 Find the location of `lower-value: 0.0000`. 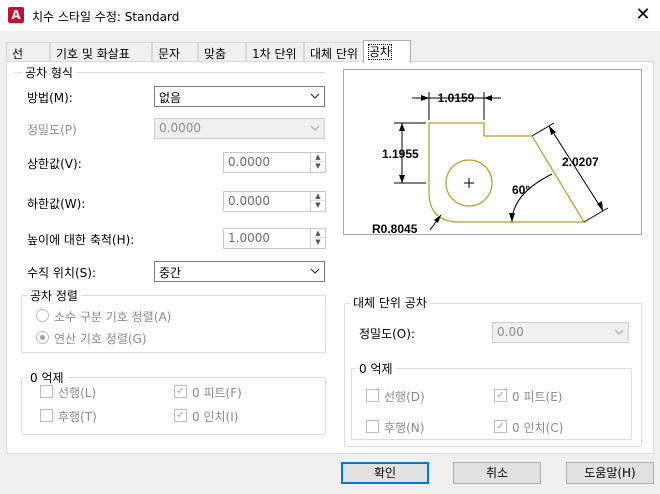

lower-value: 0.0000 is located at coordinates (249, 201).